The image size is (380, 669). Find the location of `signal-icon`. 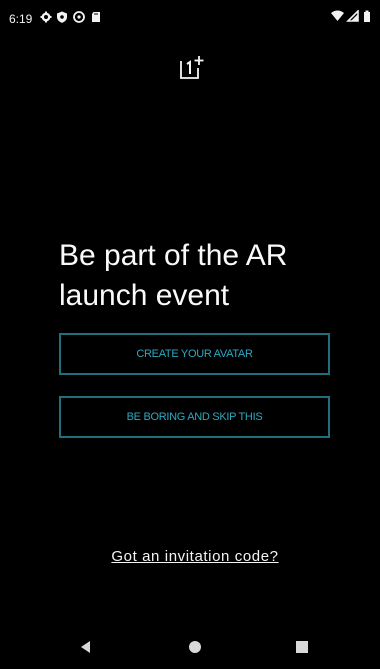

signal-icon is located at coordinates (352, 16).